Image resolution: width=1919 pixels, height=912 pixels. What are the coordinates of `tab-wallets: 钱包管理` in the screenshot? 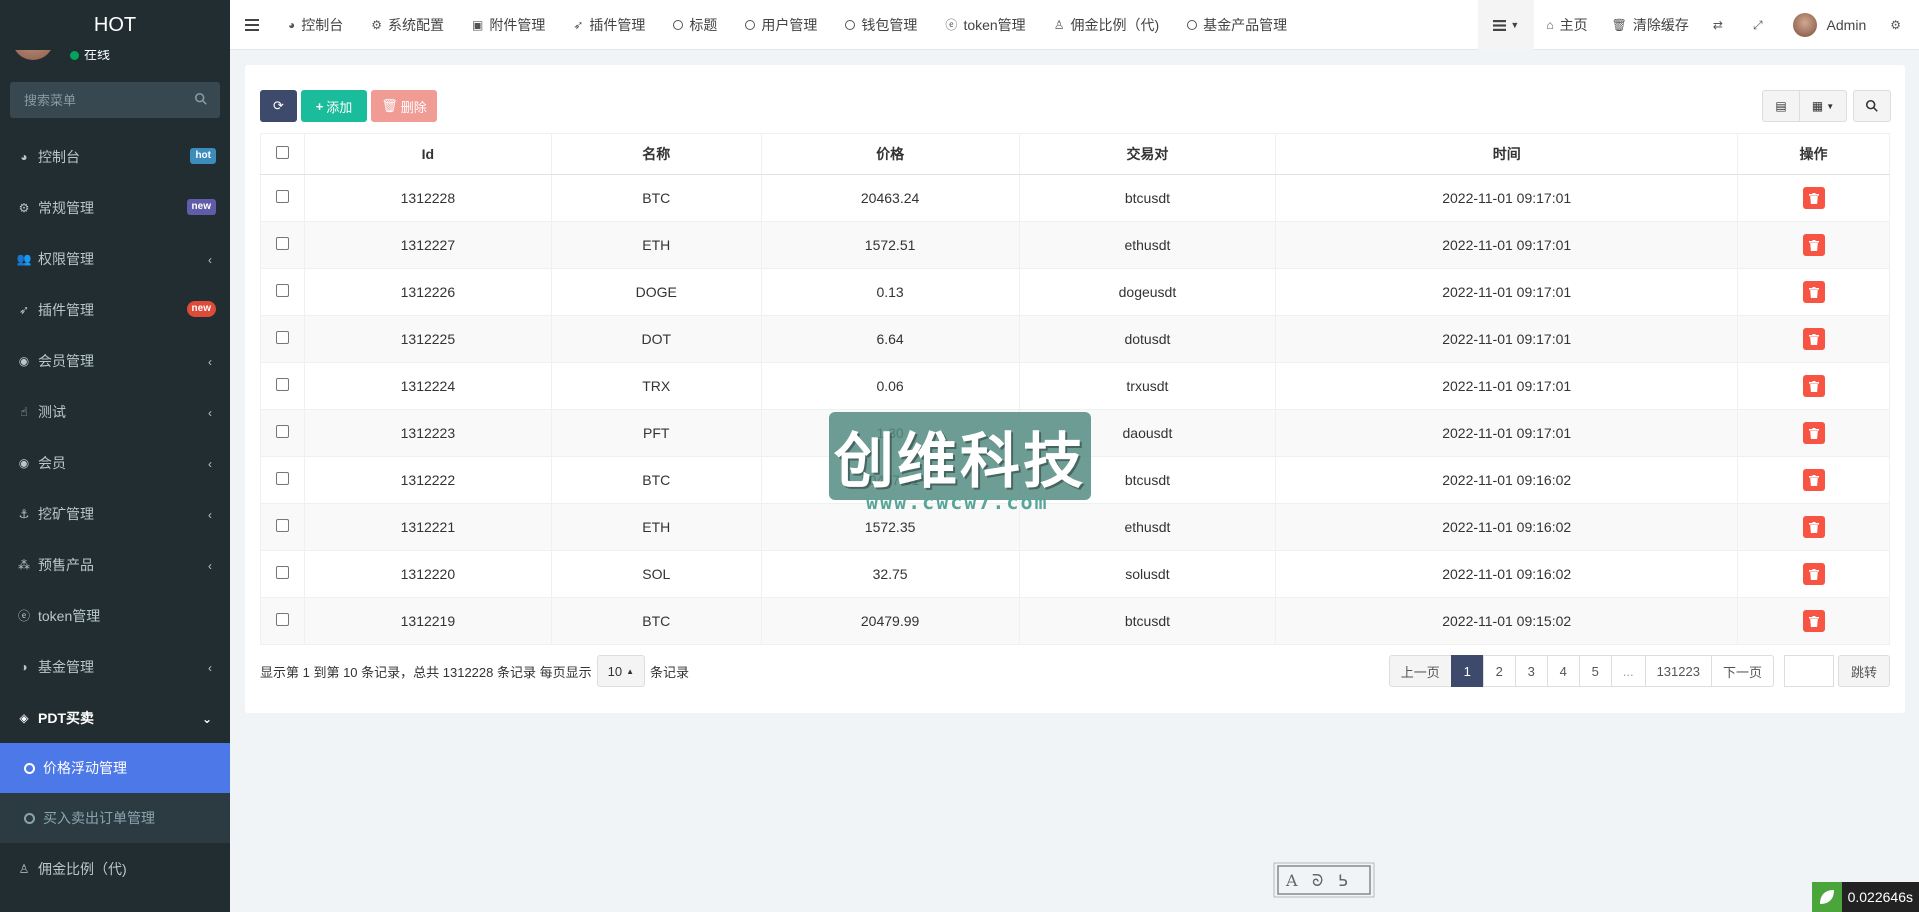 It's located at (881, 25).